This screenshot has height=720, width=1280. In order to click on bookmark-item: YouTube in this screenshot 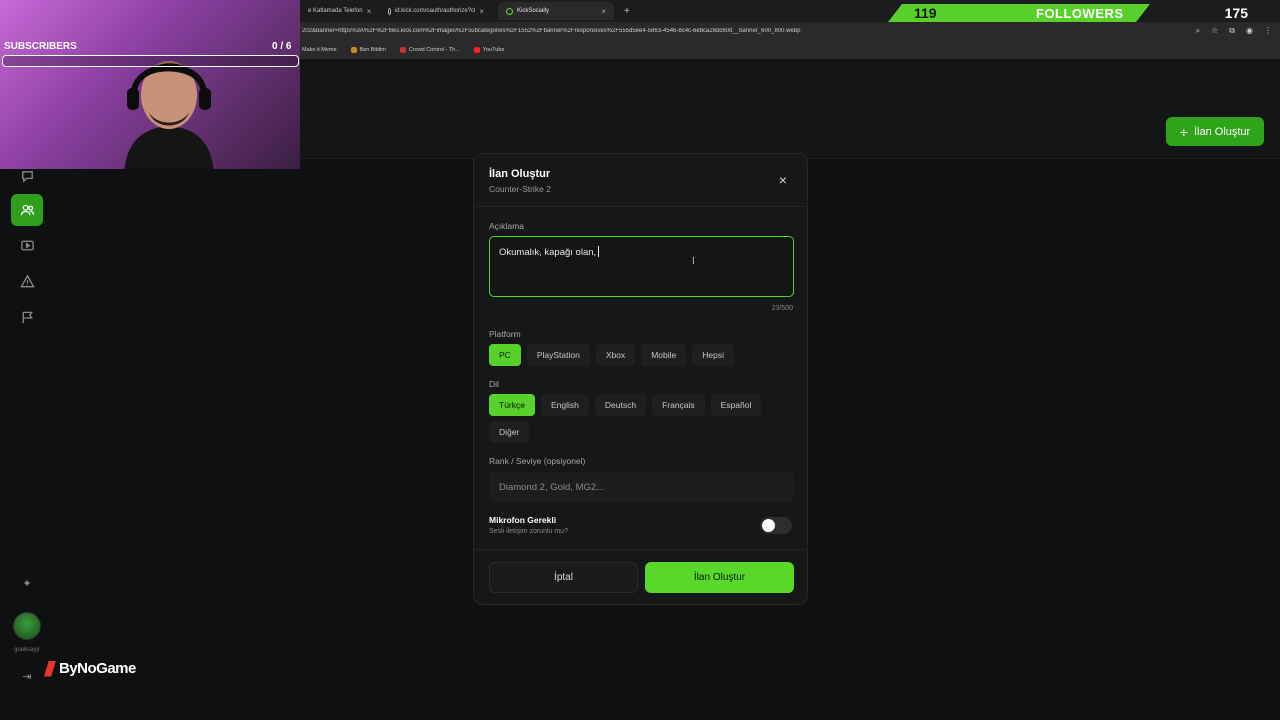, I will do `click(489, 49)`.